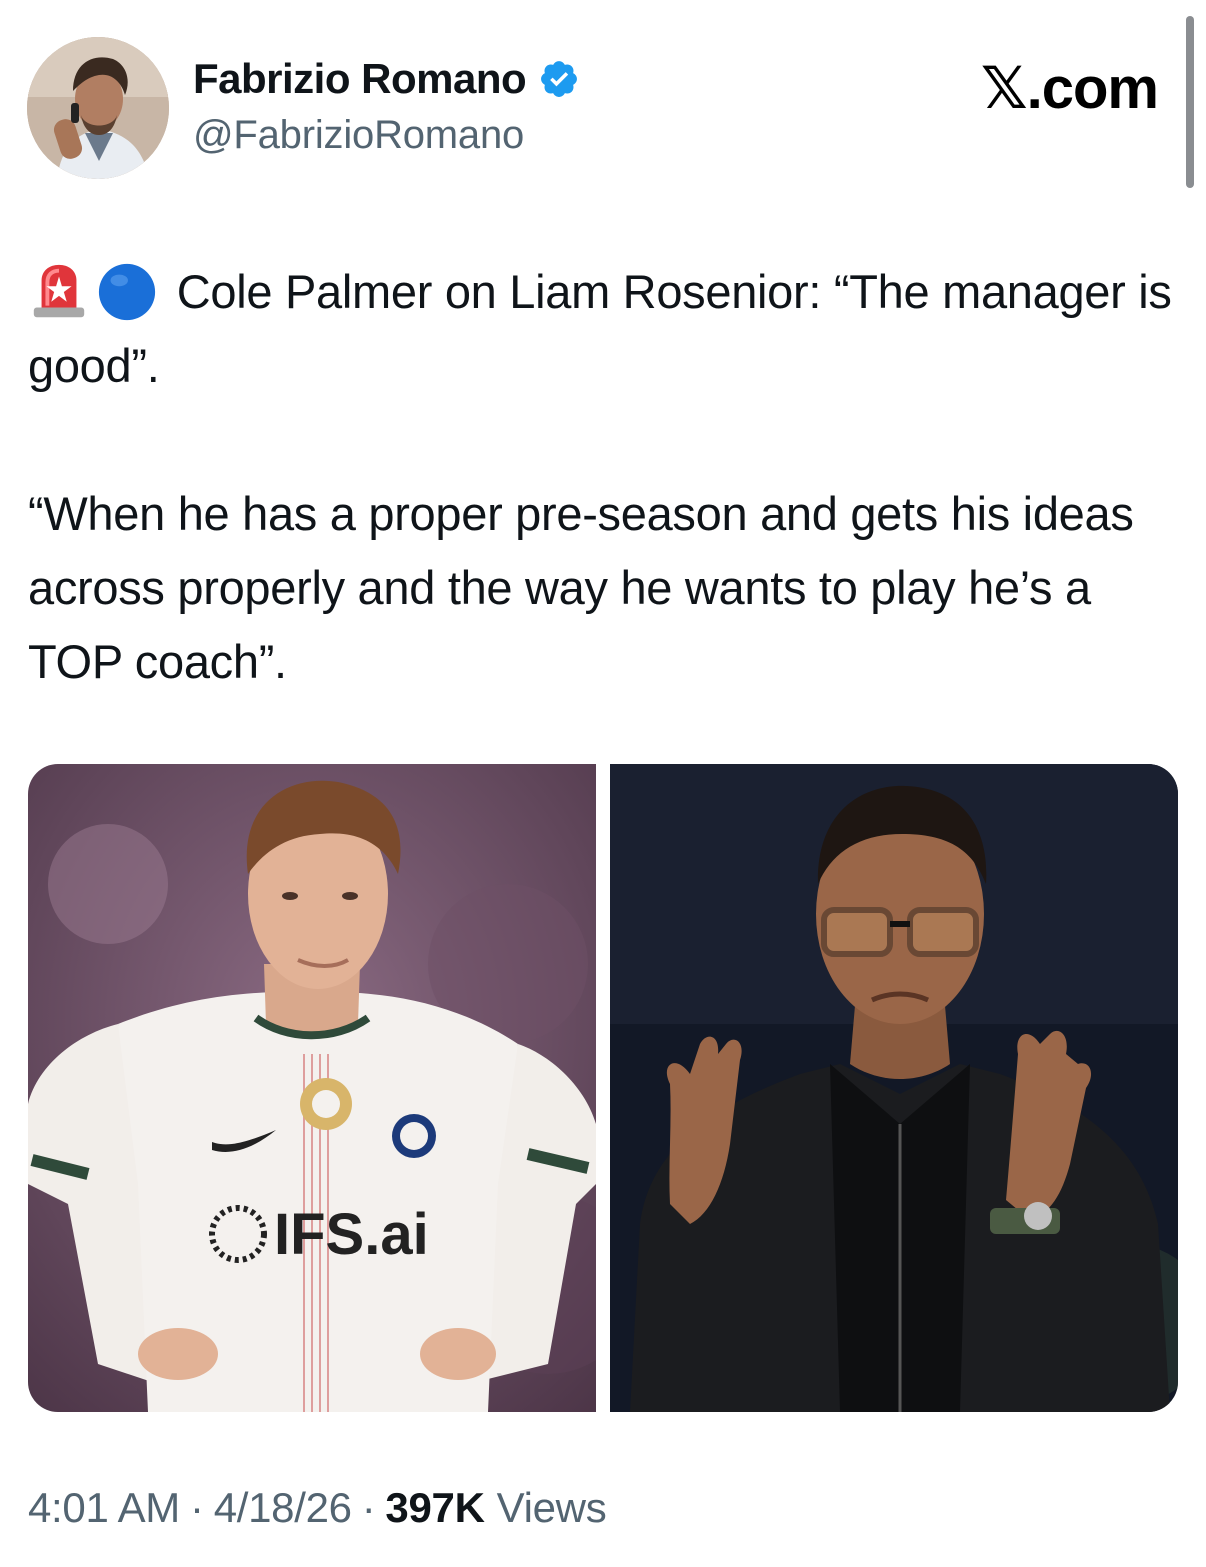 The height and width of the screenshot is (1567, 1206). I want to click on profile-photo, so click(98, 108).